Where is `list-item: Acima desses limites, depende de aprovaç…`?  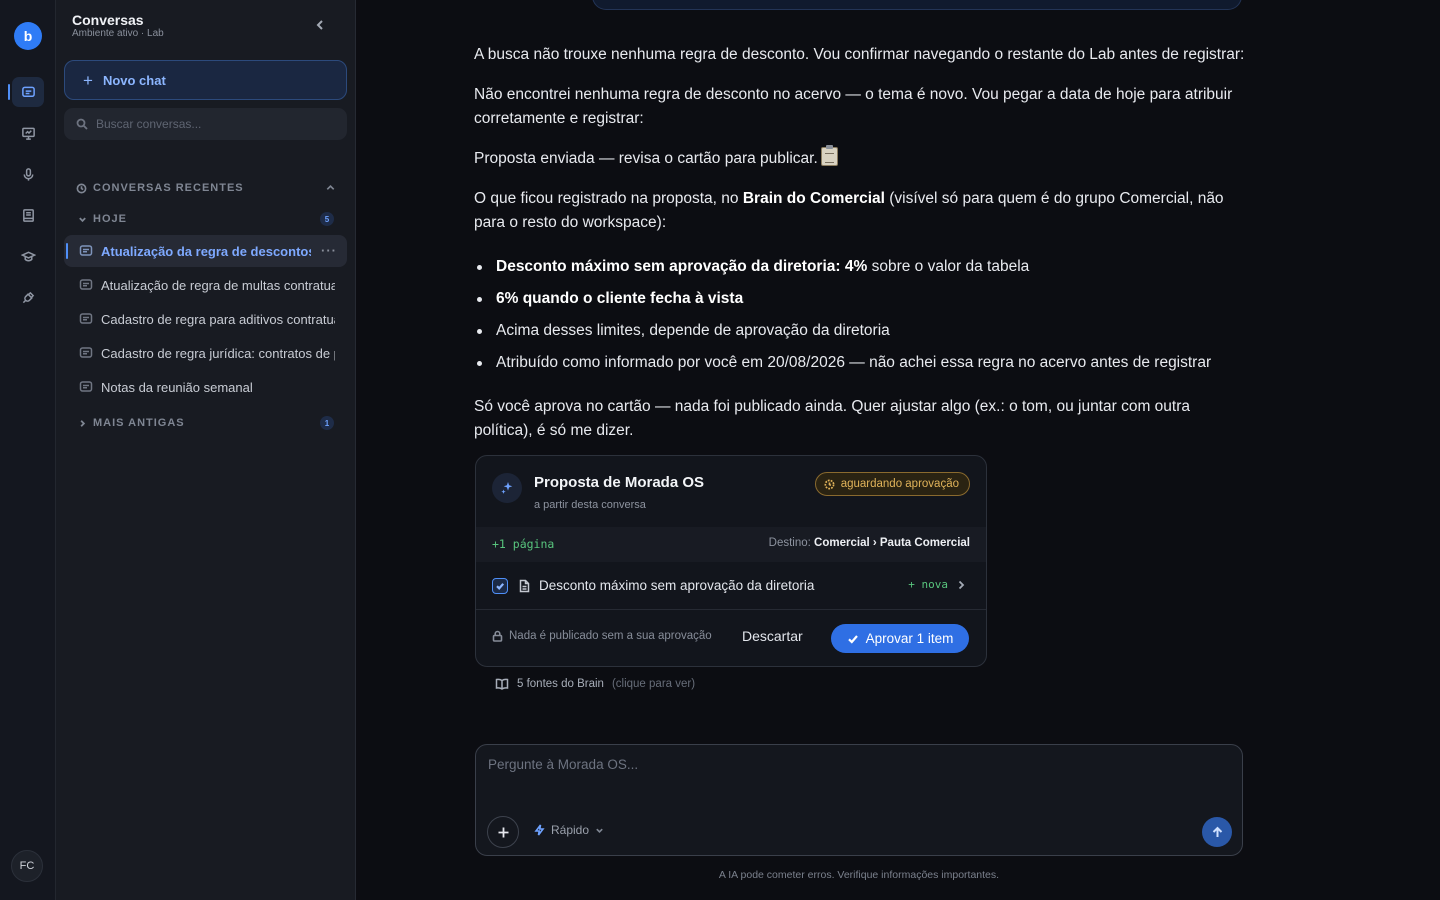
list-item: Acima desses limites, depende de aprovaç… is located at coordinates (860, 335).